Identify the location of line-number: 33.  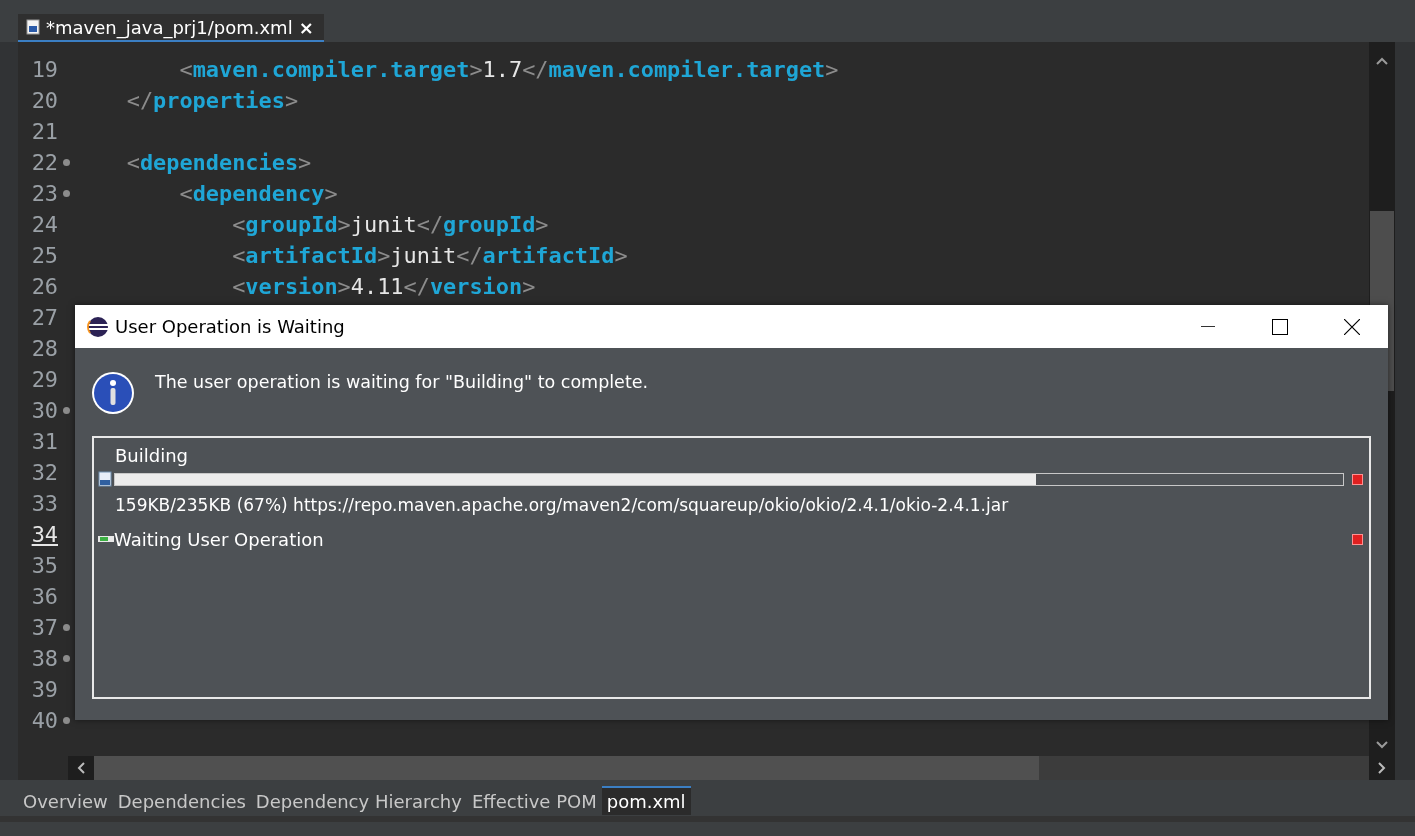
(44, 503).